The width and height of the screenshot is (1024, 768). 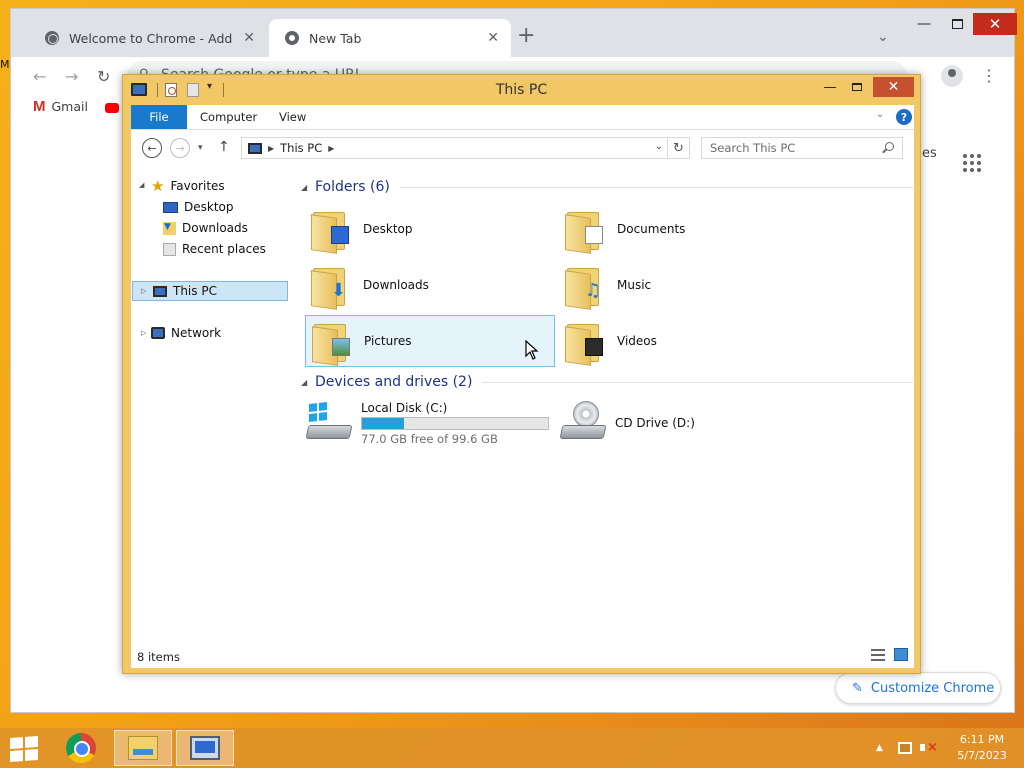 What do you see at coordinates (390, 38) in the screenshot?
I see `chrome-tab-new-tab: New Tab ✕` at bounding box center [390, 38].